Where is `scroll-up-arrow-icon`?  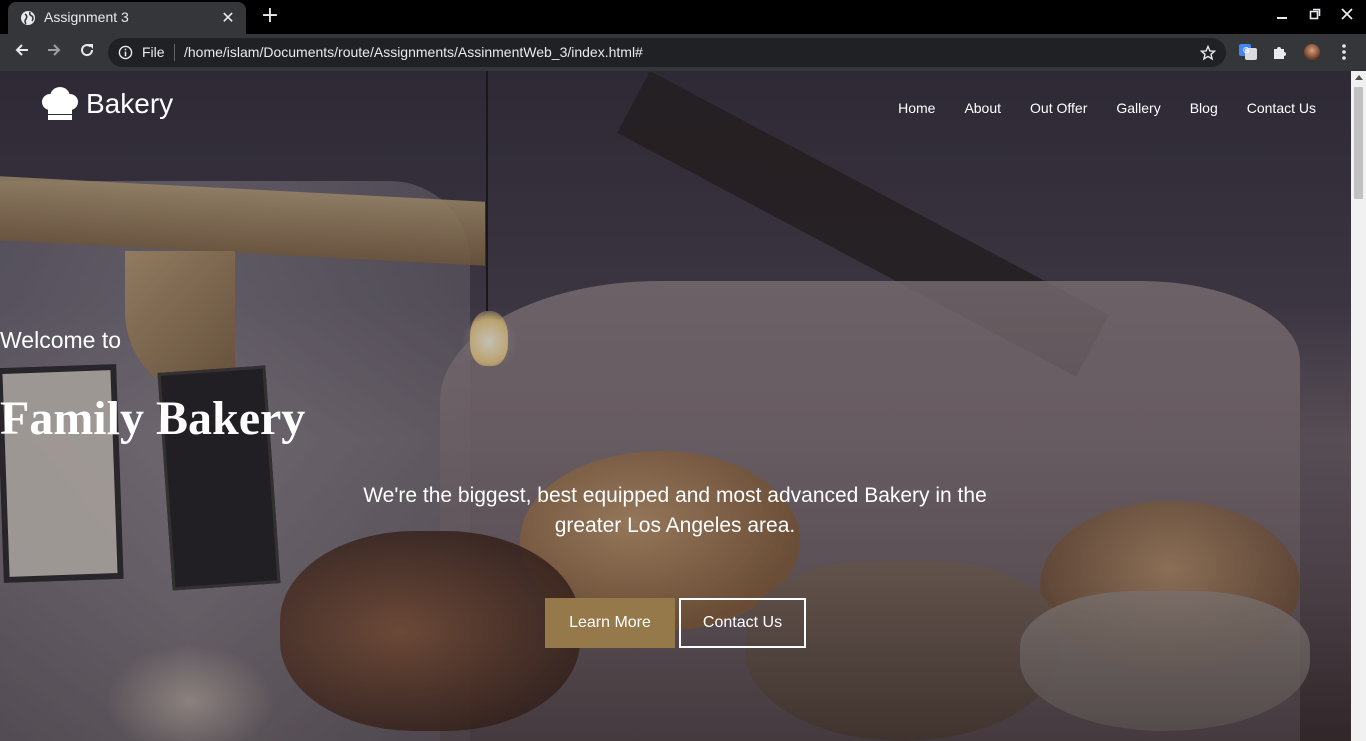 scroll-up-arrow-icon is located at coordinates (1359, 77).